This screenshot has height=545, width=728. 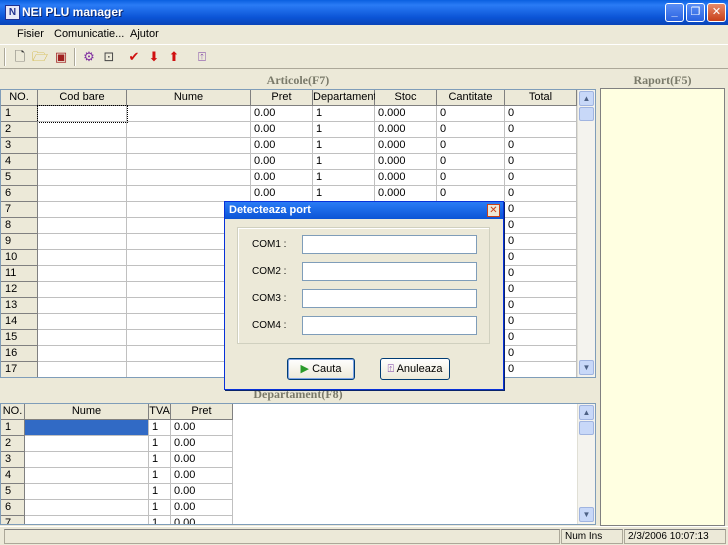 What do you see at coordinates (415, 369) in the screenshot?
I see `cancel-button: ⍐ Anuleaza` at bounding box center [415, 369].